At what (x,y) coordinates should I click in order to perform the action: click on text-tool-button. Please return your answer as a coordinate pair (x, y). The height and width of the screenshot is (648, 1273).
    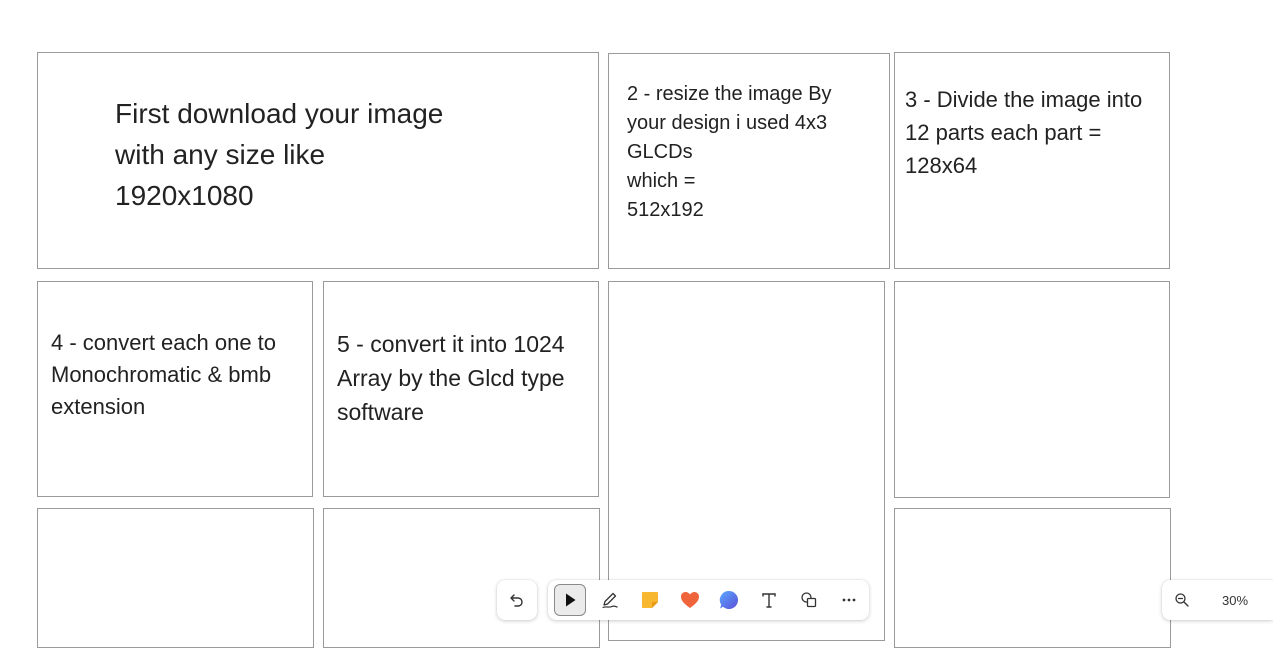
    Looking at the image, I should click on (769, 600).